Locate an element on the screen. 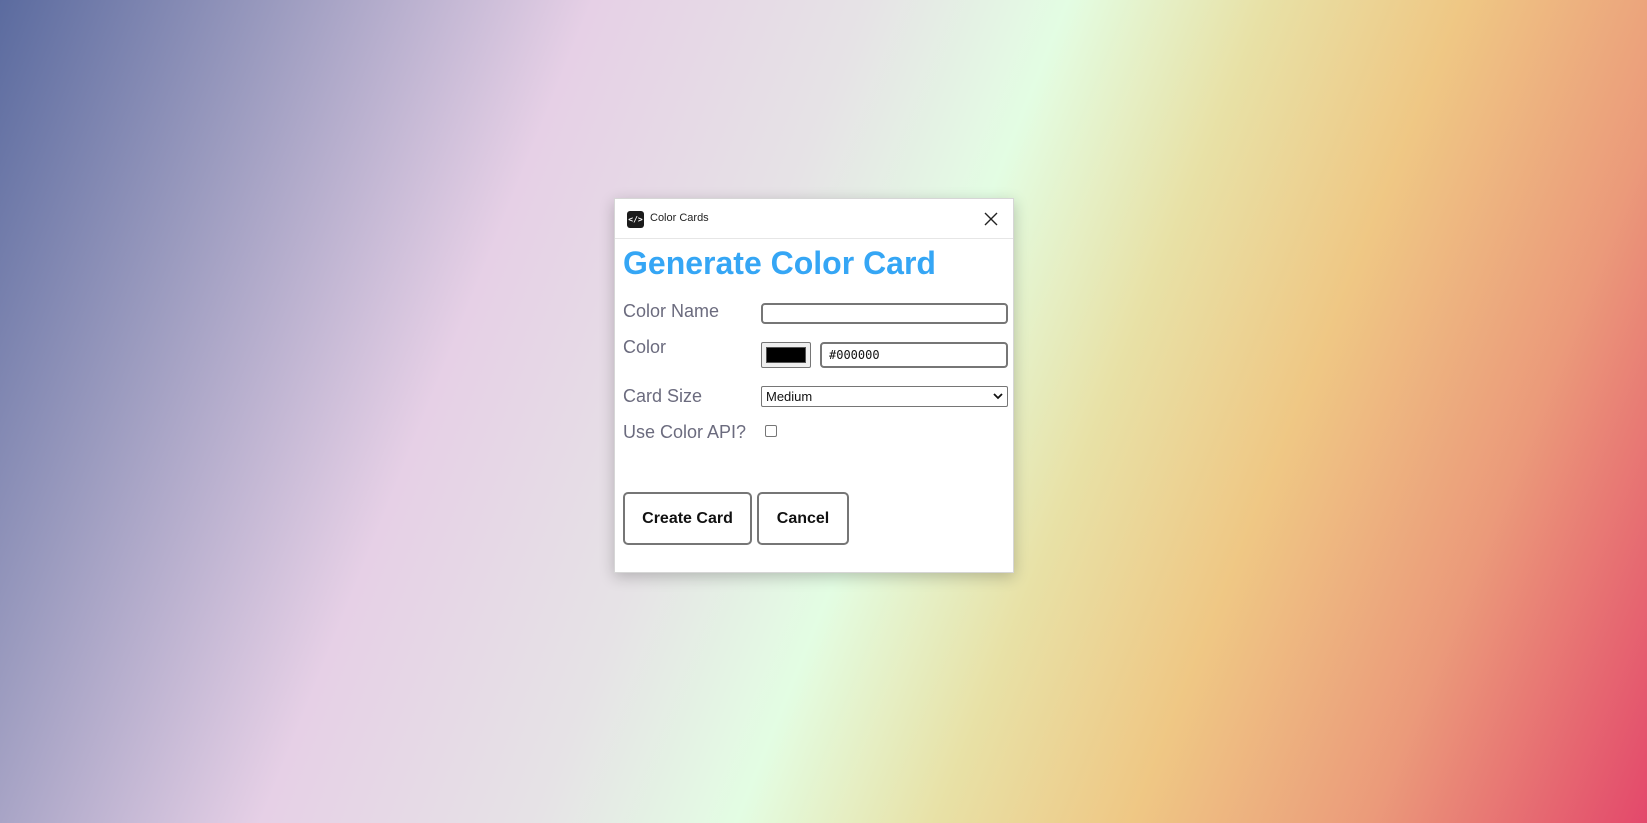  color-swatch-fill is located at coordinates (786, 355).